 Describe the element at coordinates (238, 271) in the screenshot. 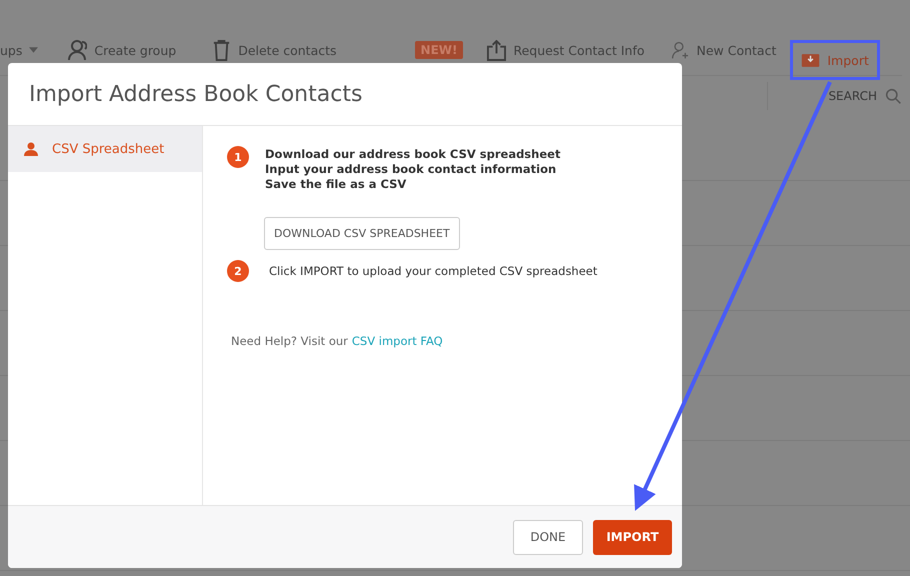

I see `step-number: 2` at that location.